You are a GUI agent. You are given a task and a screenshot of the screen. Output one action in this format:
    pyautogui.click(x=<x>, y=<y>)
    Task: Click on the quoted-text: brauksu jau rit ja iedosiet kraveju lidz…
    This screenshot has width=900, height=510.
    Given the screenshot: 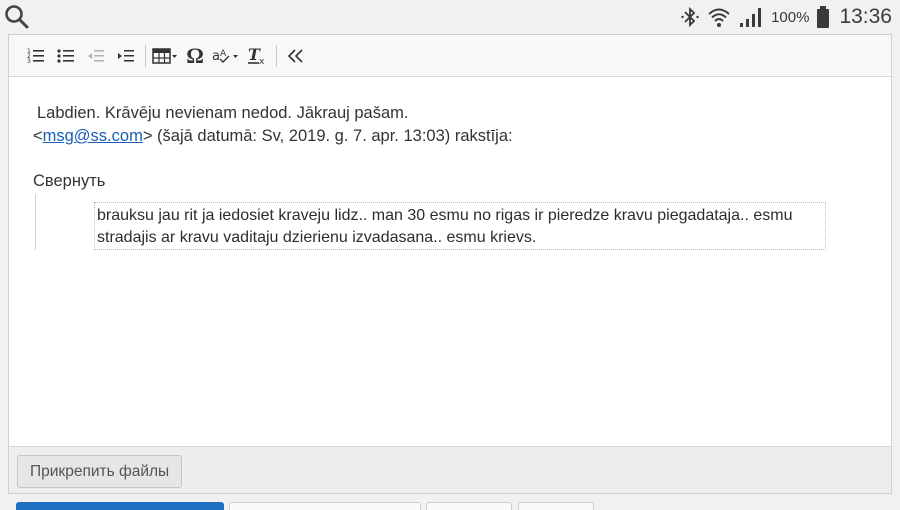 What is the action you would take?
    pyautogui.click(x=460, y=226)
    